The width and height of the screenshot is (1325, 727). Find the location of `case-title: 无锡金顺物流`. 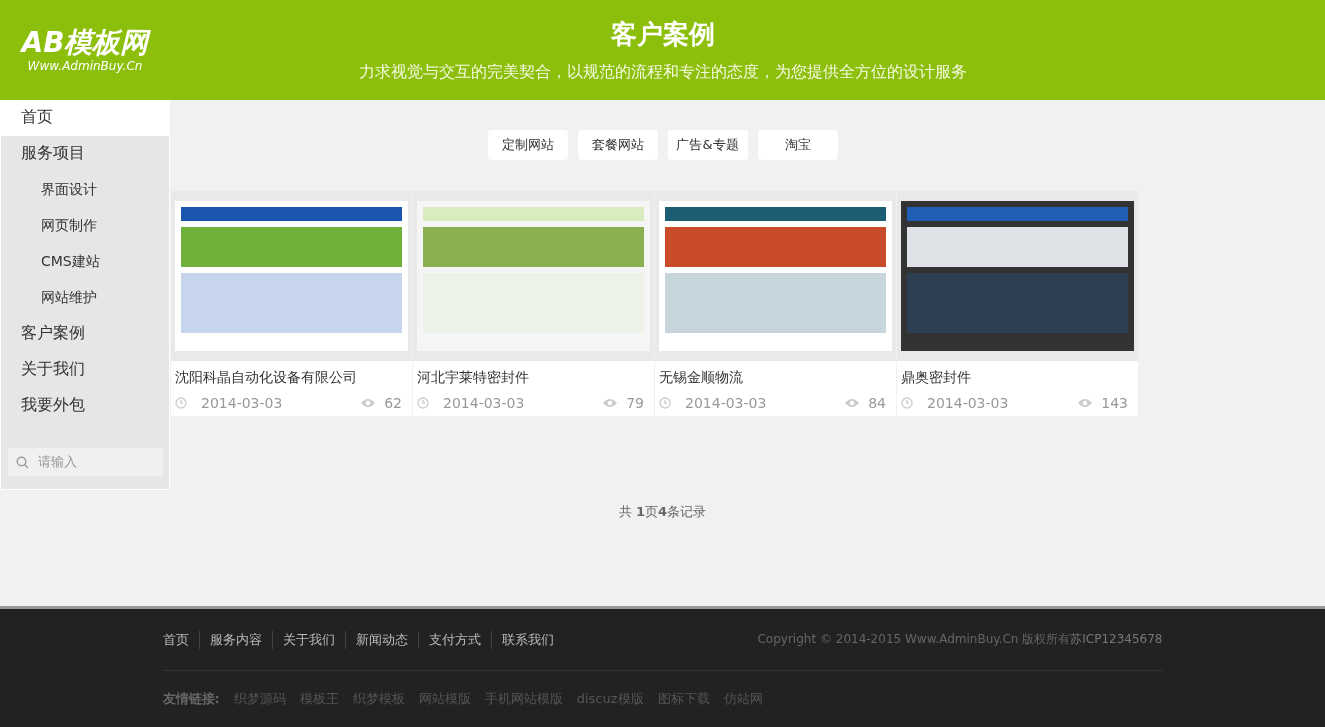

case-title: 无锡金顺物流 is located at coordinates (701, 377).